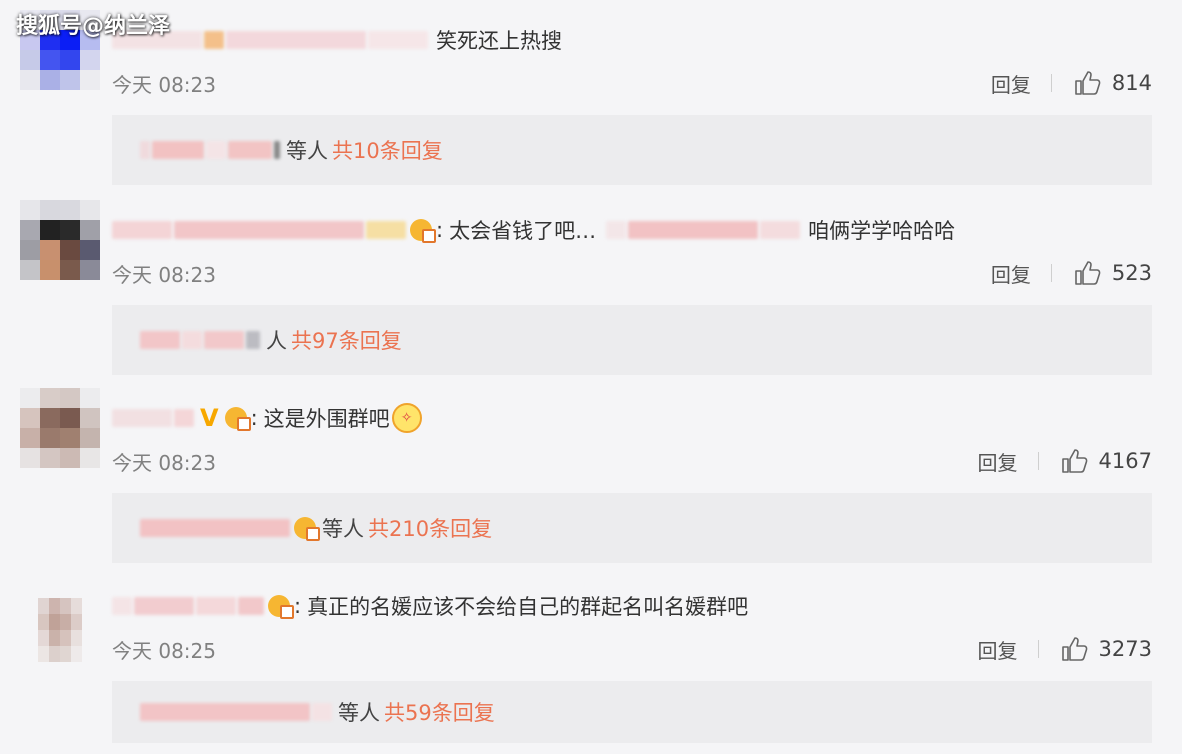 This screenshot has height=754, width=1182. I want to click on sub-replies-count: 共210条回复, so click(430, 528).